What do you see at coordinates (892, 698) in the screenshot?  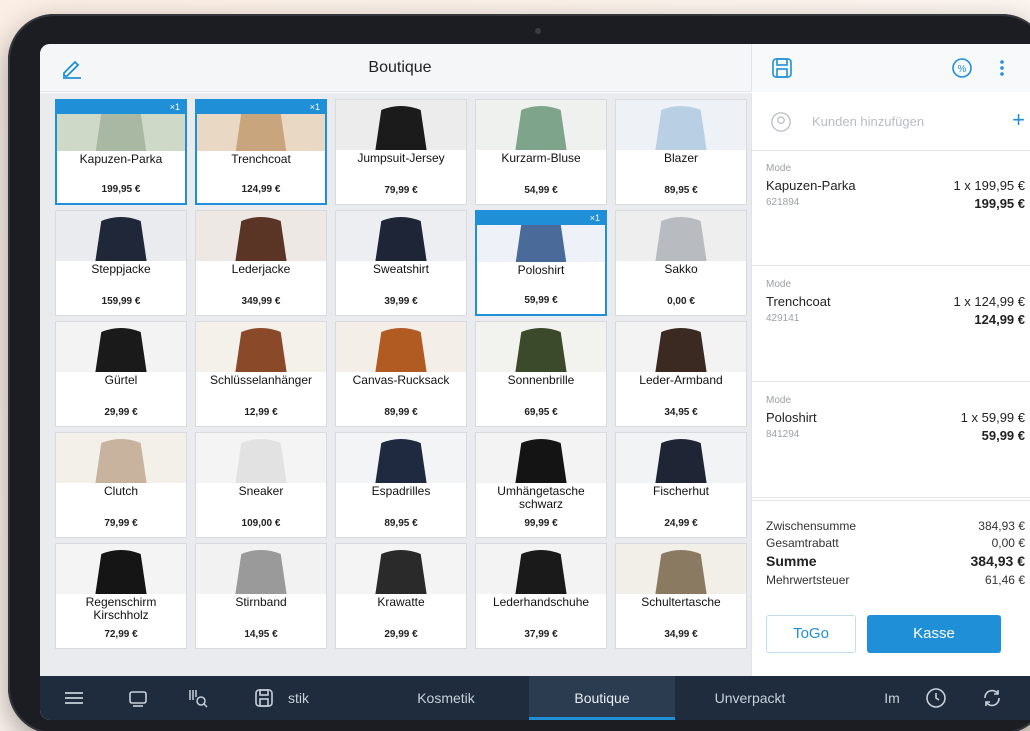 I see `tab-im: Im` at bounding box center [892, 698].